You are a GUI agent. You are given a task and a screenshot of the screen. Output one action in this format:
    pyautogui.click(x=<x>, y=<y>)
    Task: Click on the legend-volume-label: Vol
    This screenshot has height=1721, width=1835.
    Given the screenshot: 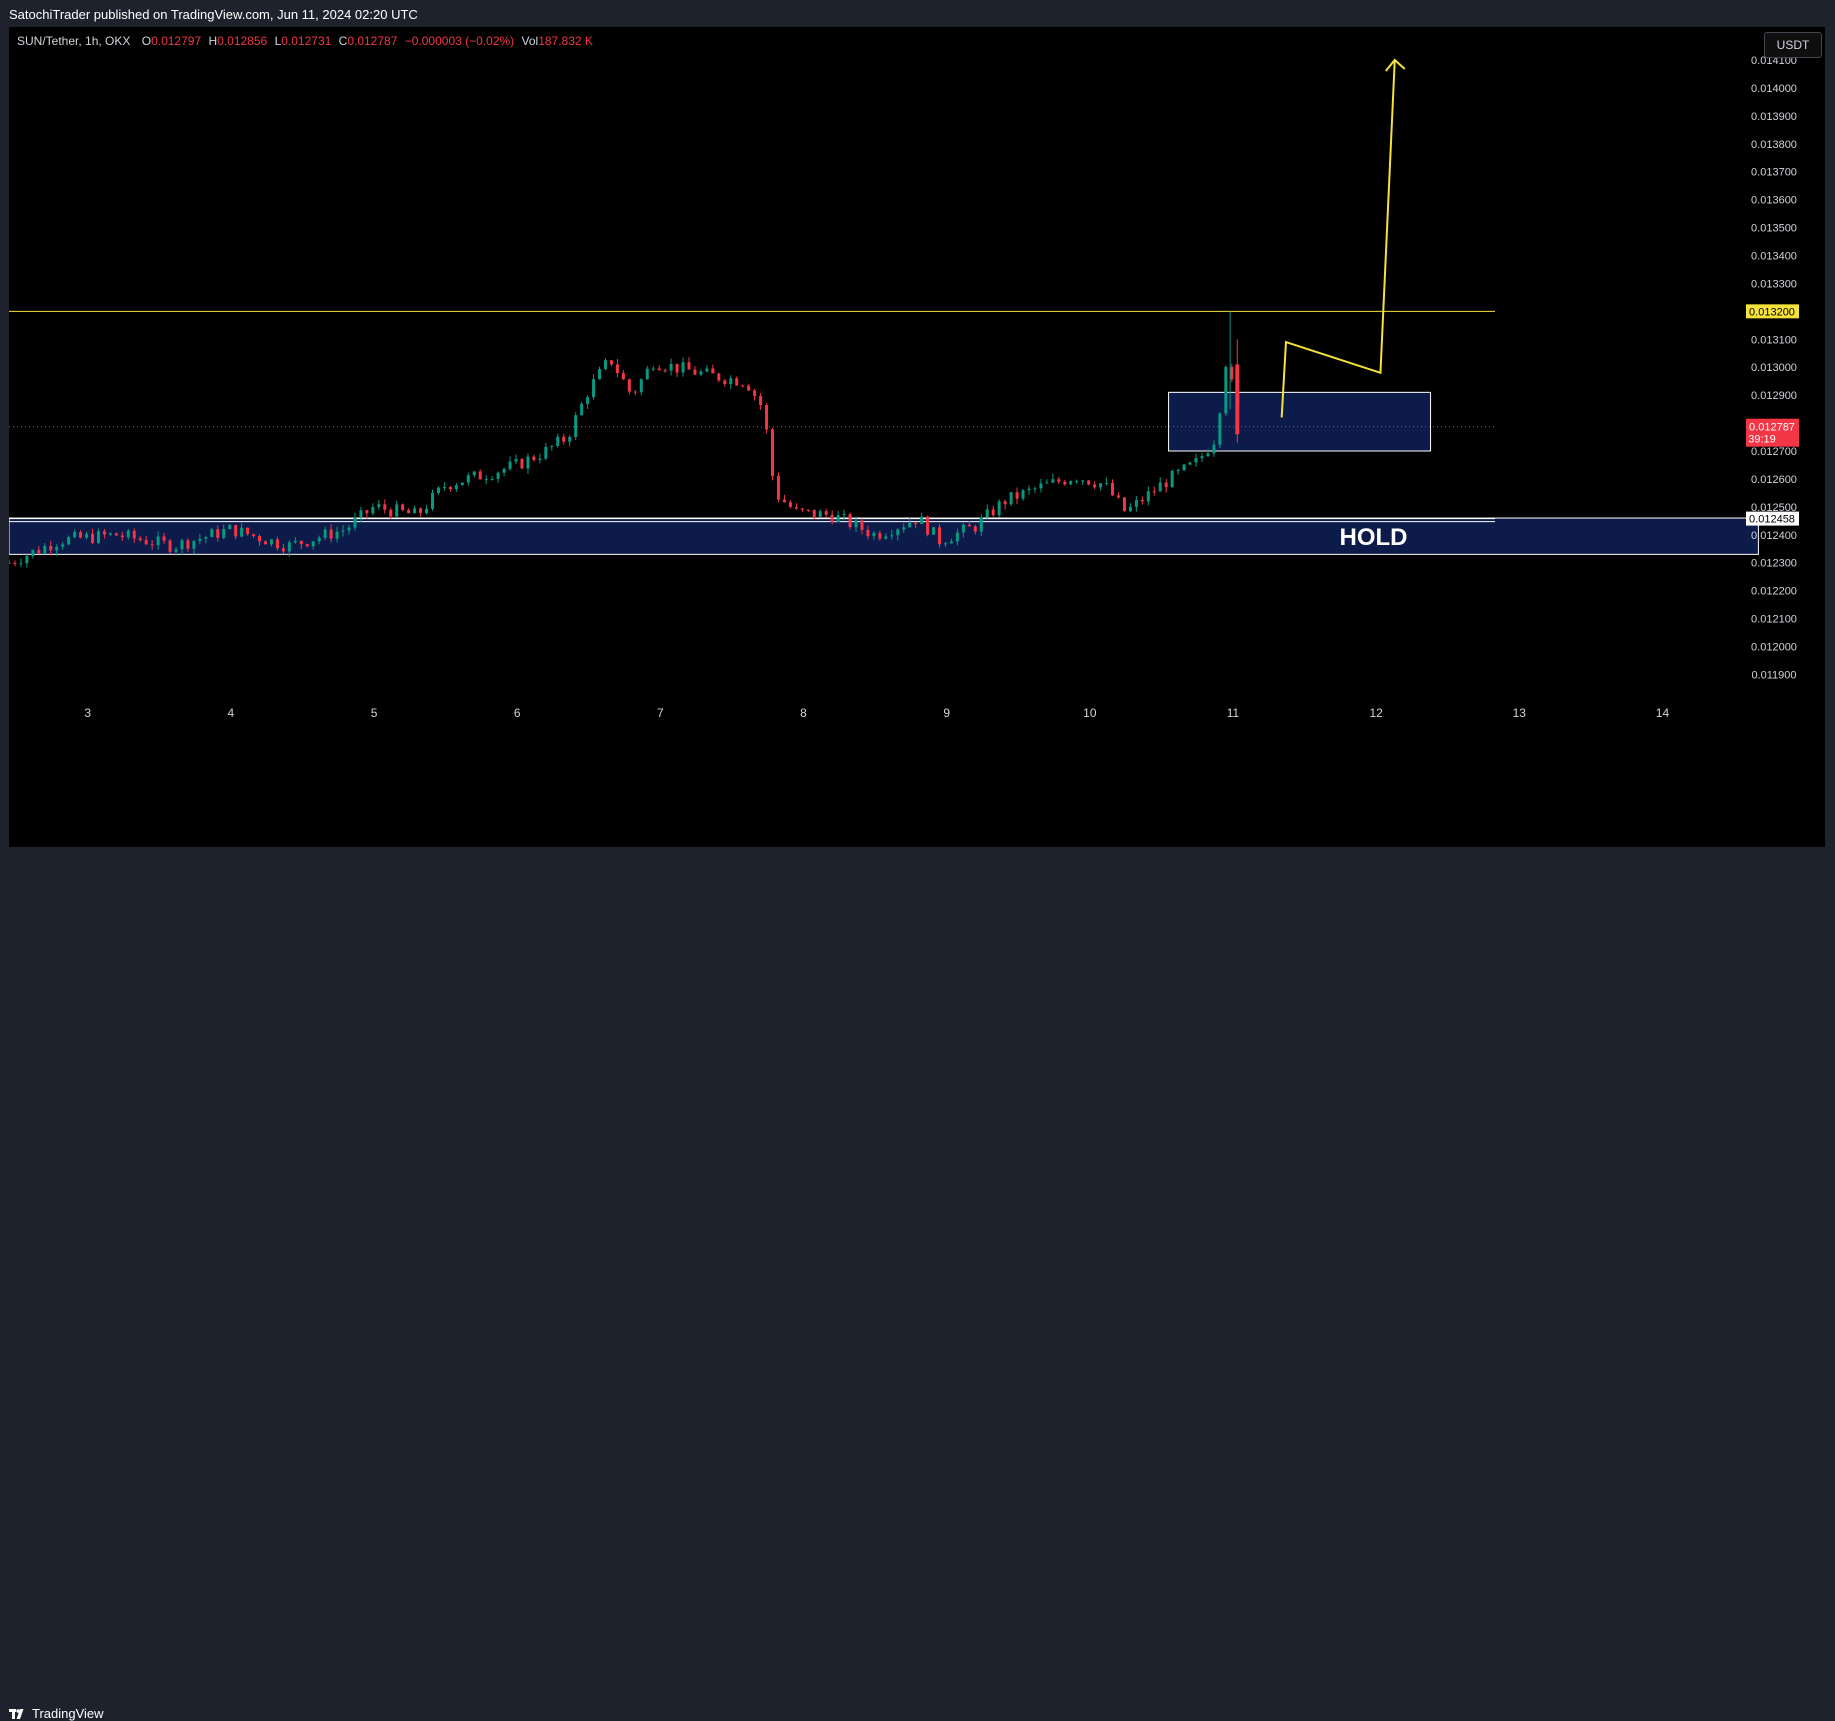 What is the action you would take?
    pyautogui.click(x=530, y=41)
    